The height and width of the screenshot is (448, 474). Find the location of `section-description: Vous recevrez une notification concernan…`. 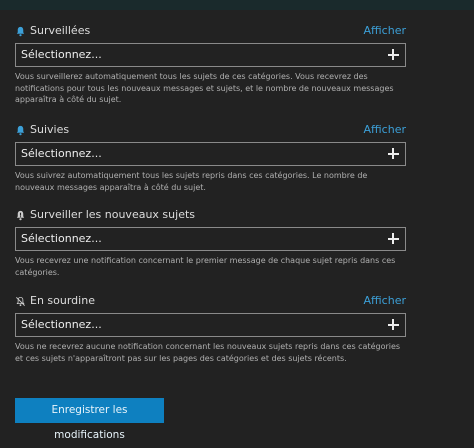

section-description: Vous recevrez une notification concernan… is located at coordinates (205, 266).